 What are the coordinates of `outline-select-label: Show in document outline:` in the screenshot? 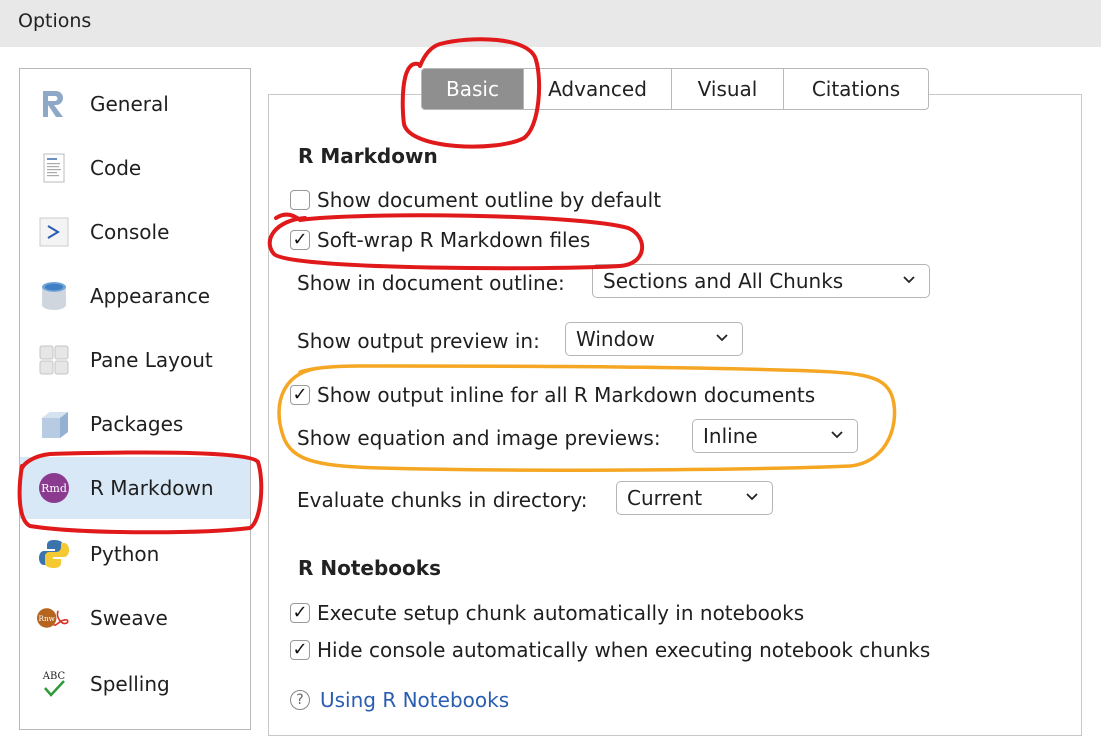 It's located at (431, 283).